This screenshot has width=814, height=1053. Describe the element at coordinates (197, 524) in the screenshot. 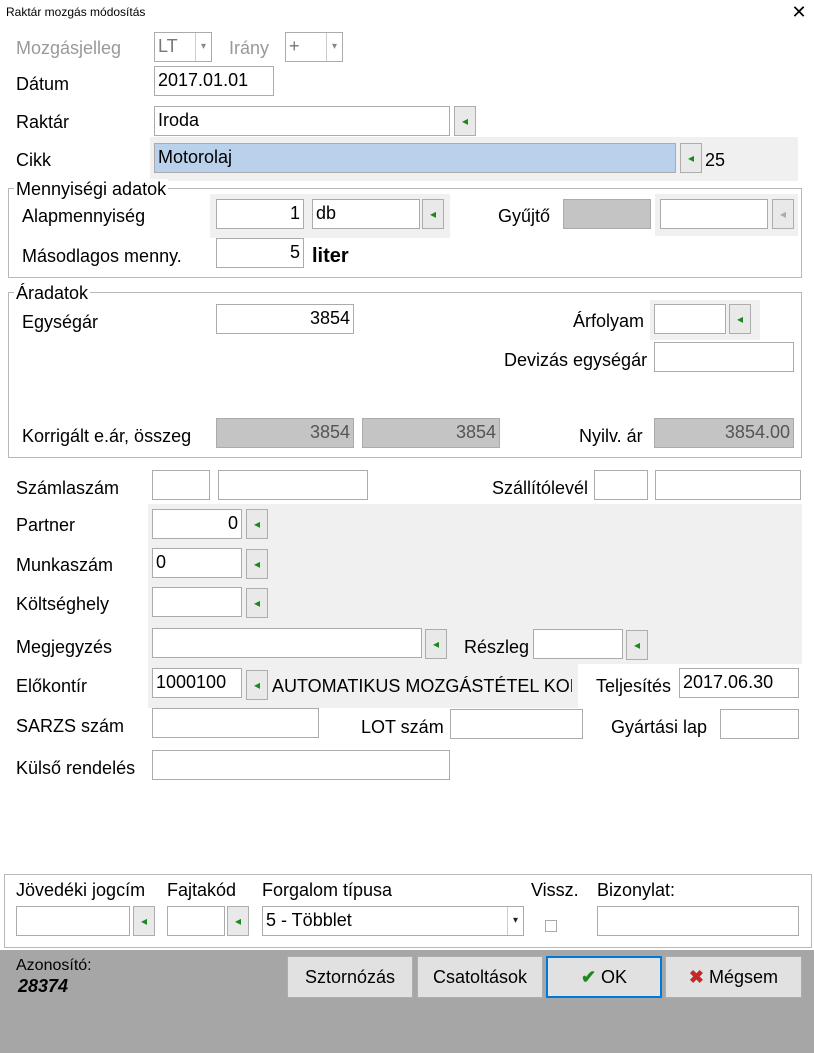

I see `partner-field: 0` at that location.